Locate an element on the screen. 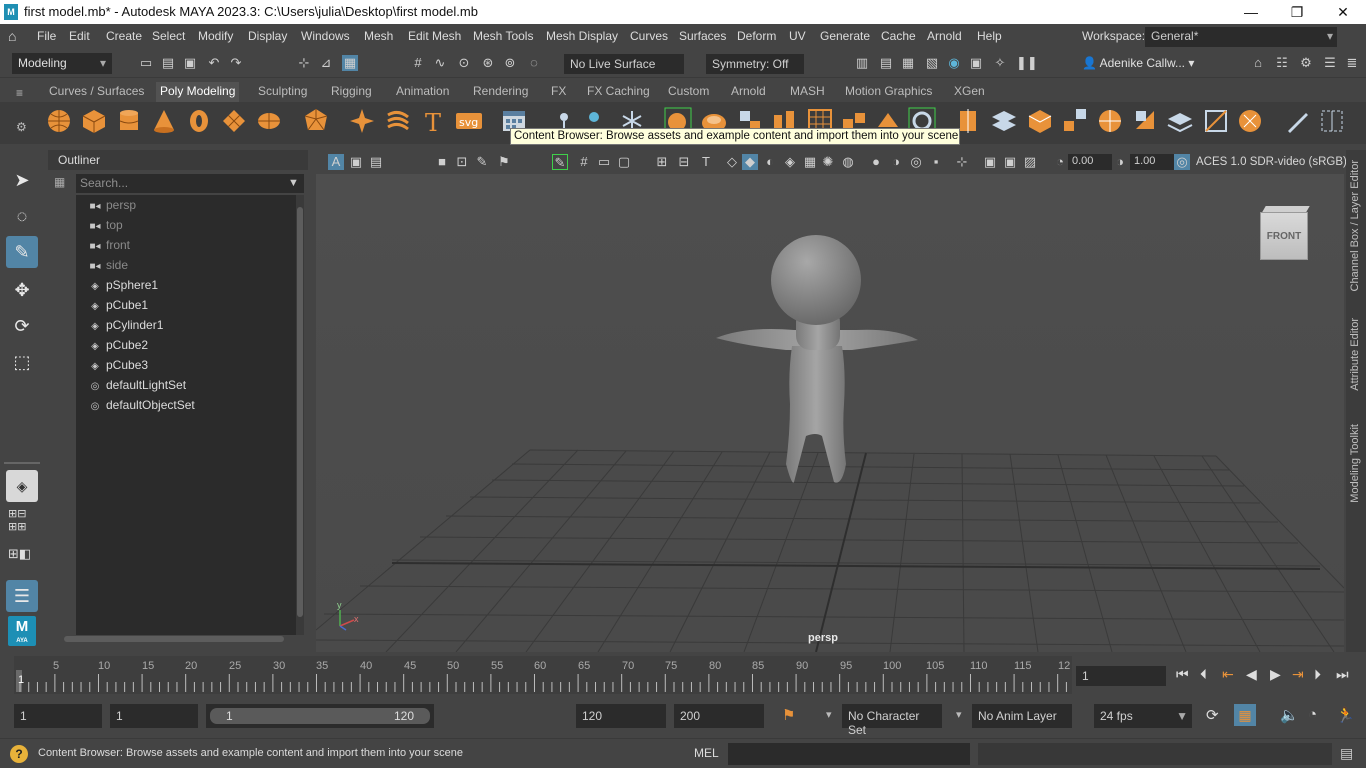 The width and height of the screenshot is (1366, 768). two-d-pan-icon: ⊡ is located at coordinates (462, 162).